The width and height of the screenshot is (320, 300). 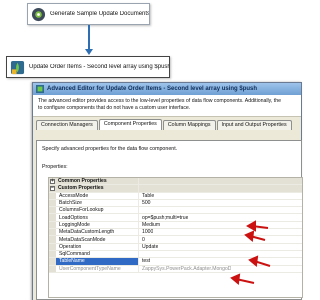 What do you see at coordinates (97, 195) in the screenshot?
I see `property-name: AccessMode` at bounding box center [97, 195].